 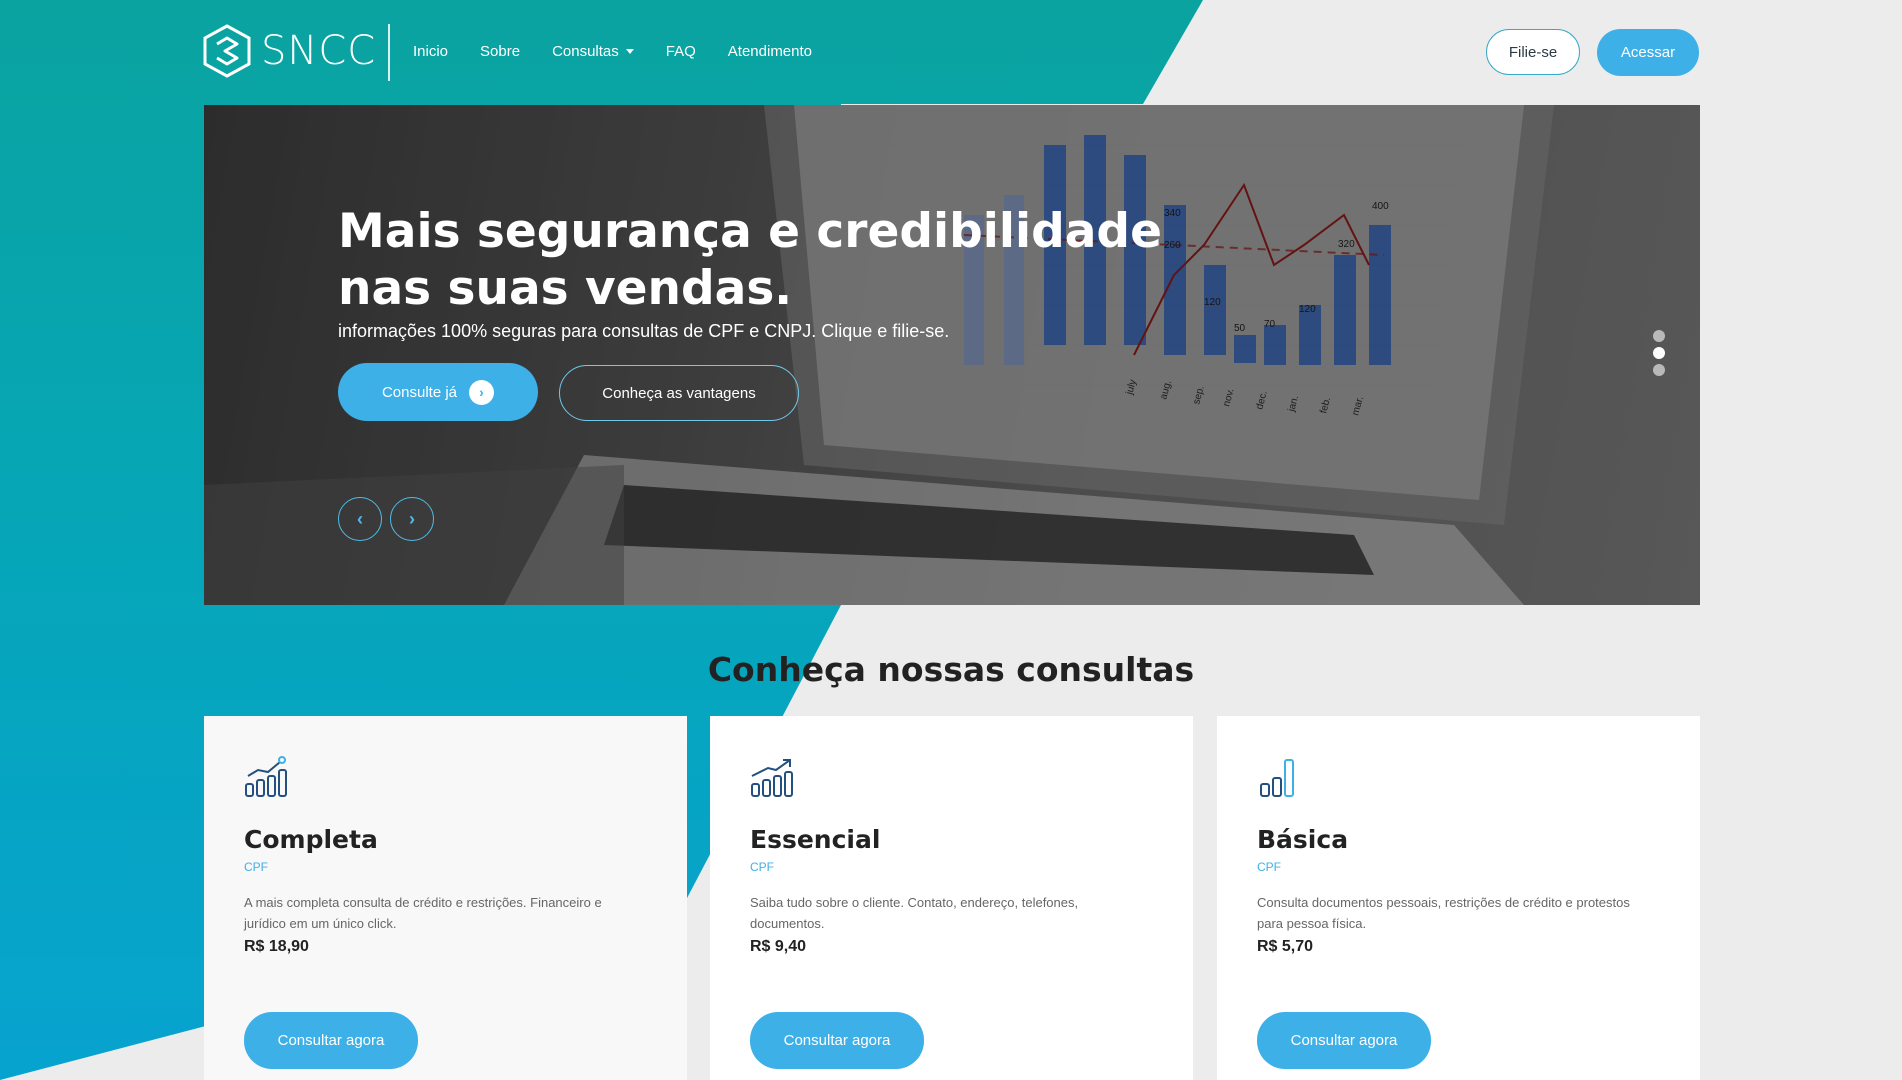 I want to click on filie-se-button: Filie-se, so click(x=1533, y=52).